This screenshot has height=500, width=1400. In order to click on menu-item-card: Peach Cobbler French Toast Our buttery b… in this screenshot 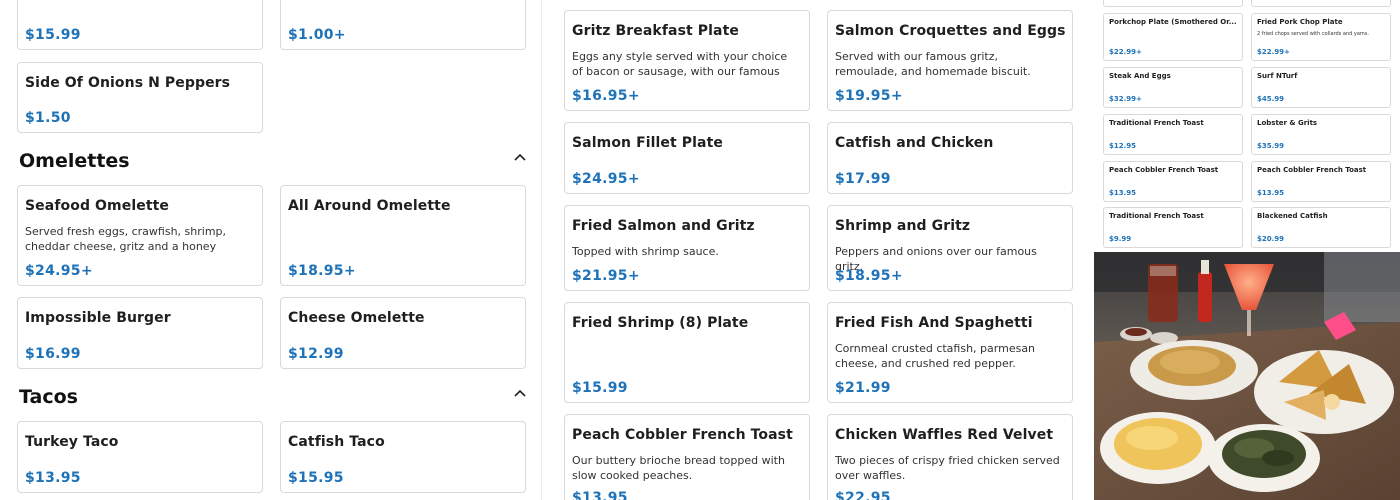, I will do `click(687, 457)`.